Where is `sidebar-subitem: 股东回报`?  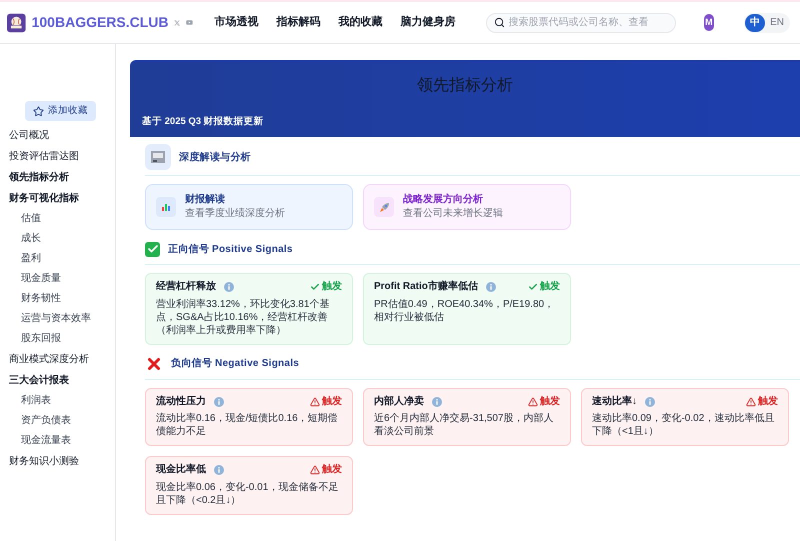
sidebar-subitem: 股东回报 is located at coordinates (62, 339).